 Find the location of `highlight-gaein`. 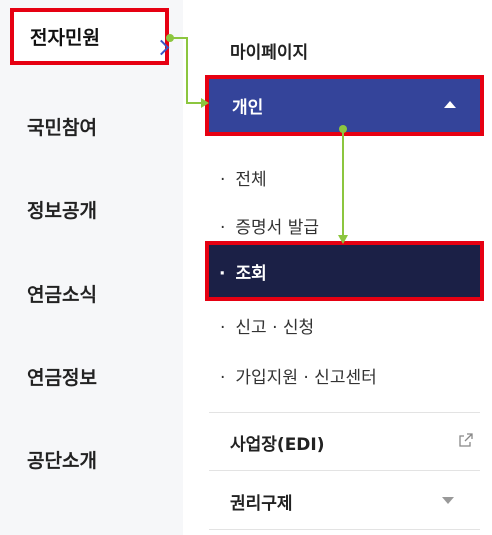

highlight-gaein is located at coordinates (344, 105).